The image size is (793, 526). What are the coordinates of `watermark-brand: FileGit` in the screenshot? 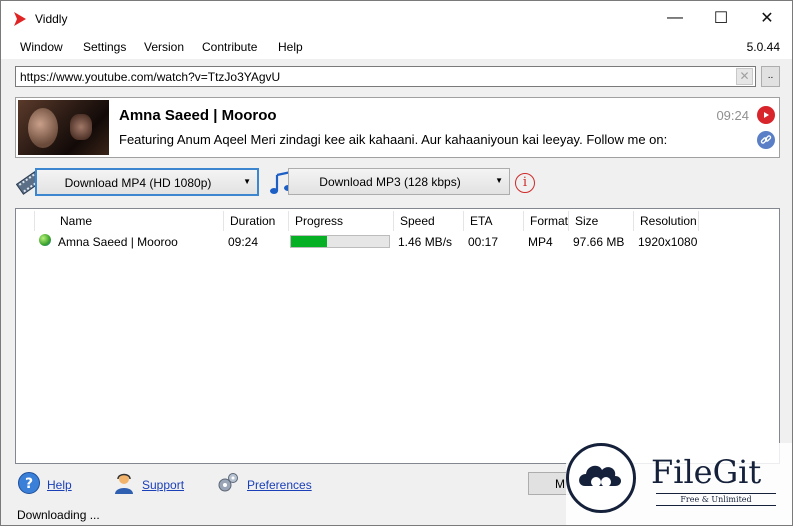 It's located at (706, 472).